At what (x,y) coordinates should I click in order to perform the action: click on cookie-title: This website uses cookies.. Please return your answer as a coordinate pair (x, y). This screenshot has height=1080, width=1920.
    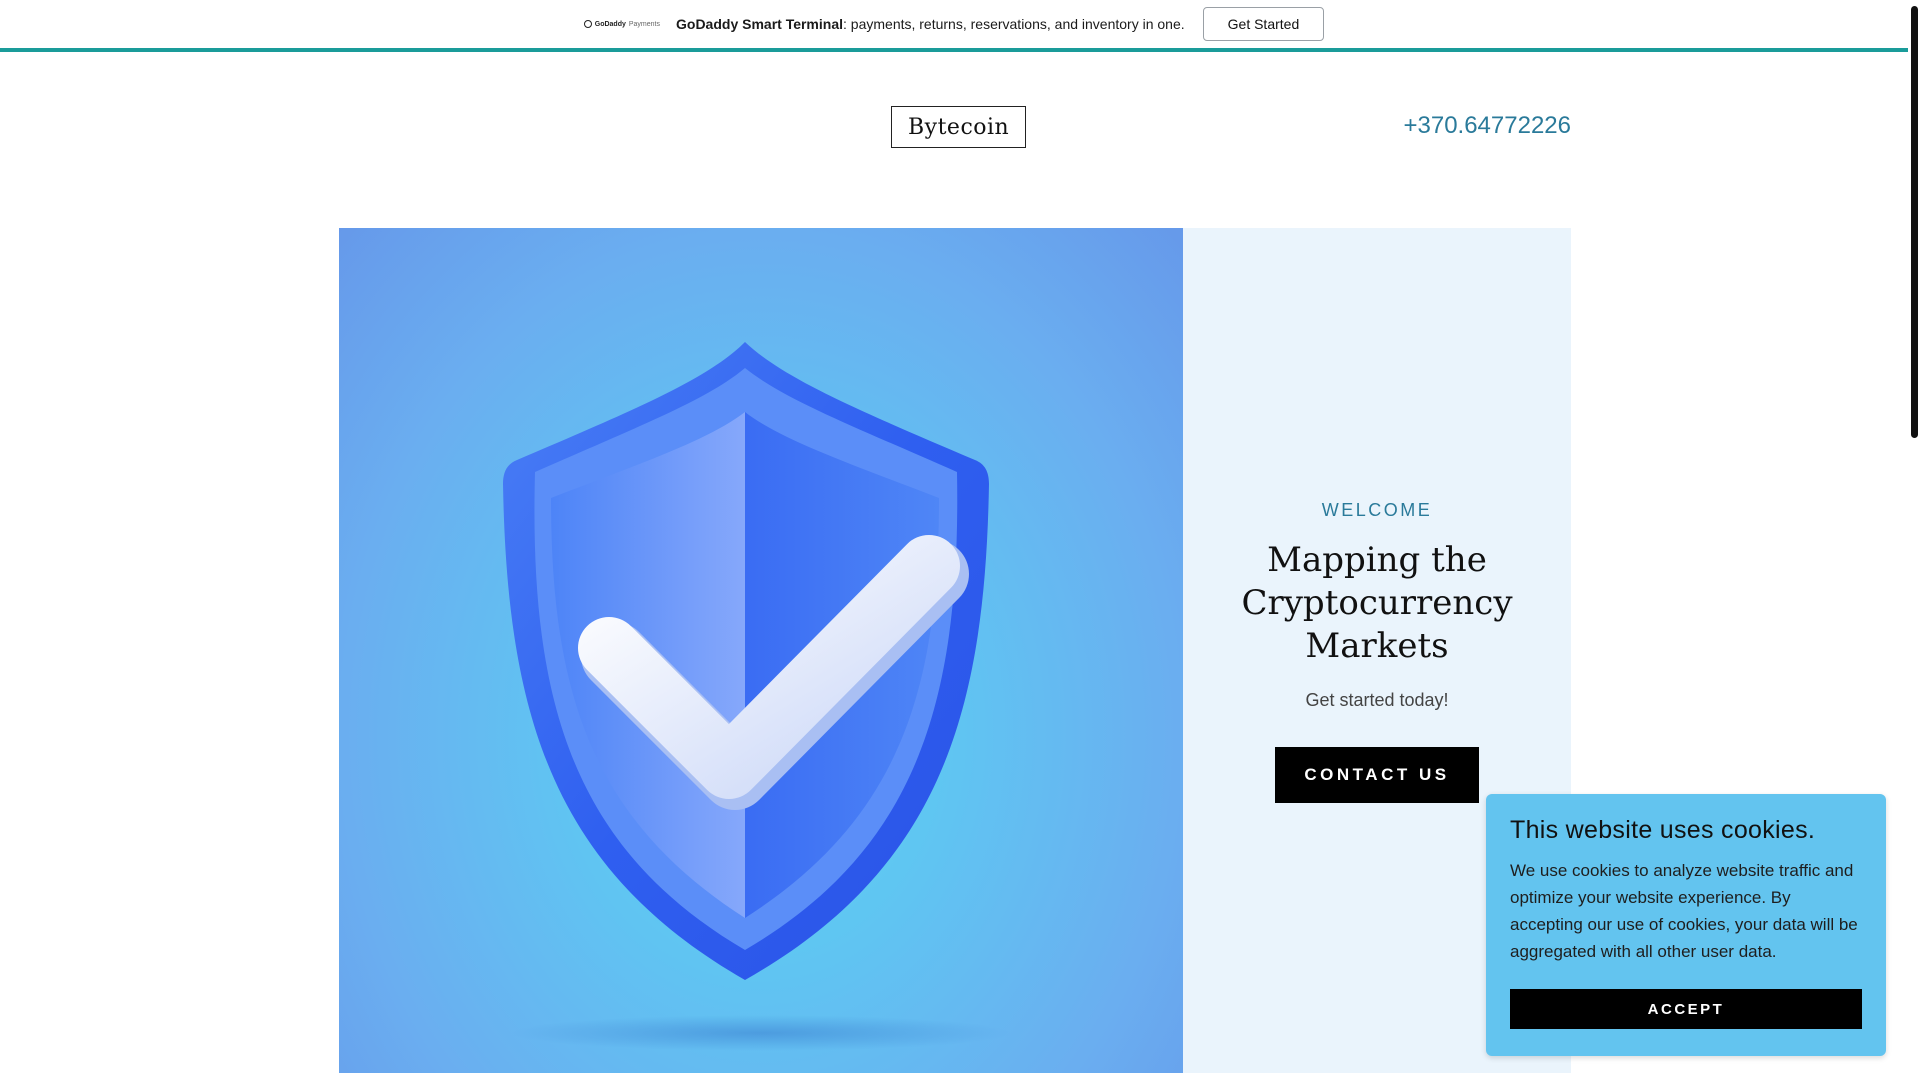
    Looking at the image, I should click on (1663, 830).